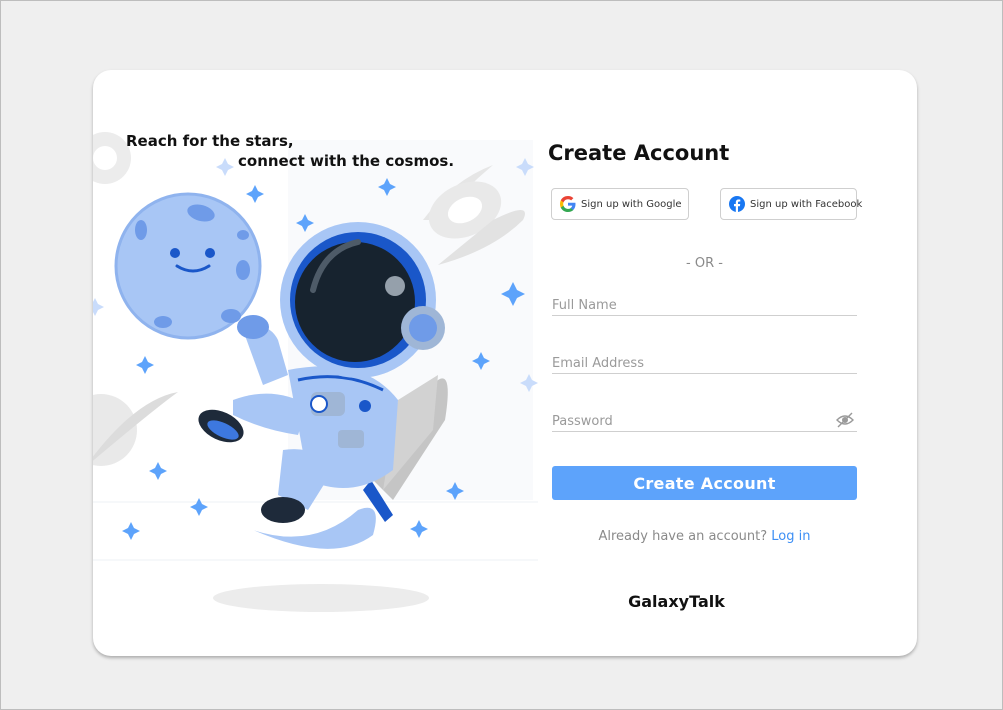  I want to click on brand-logo-text: GalaxyTalk, so click(676, 601).